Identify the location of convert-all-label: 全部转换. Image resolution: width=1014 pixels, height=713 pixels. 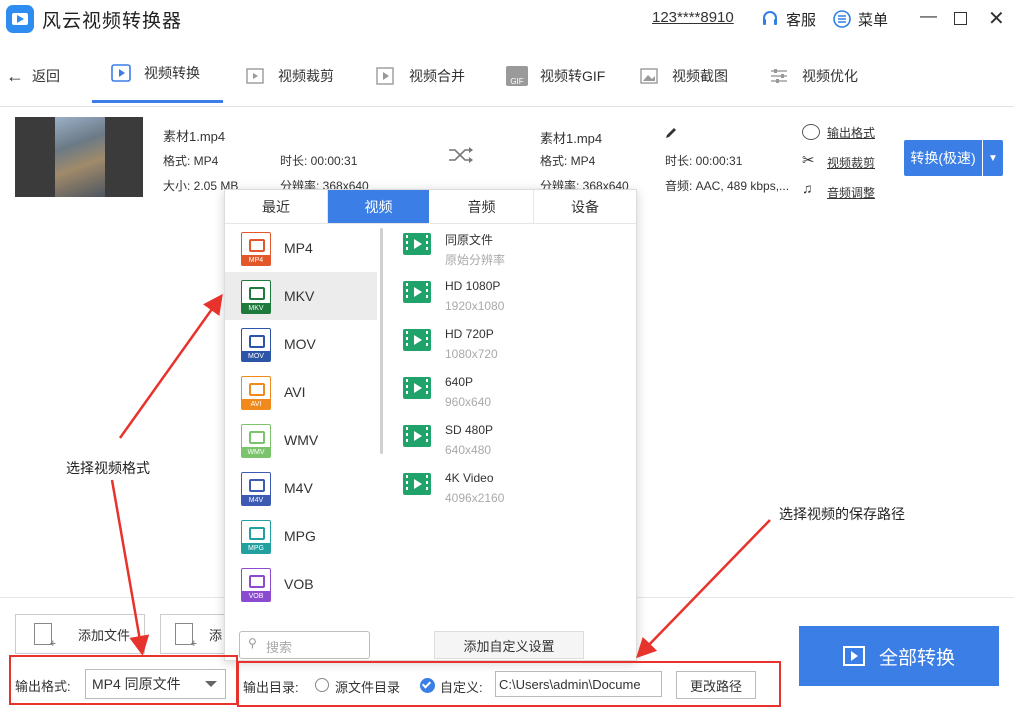
(916, 658).